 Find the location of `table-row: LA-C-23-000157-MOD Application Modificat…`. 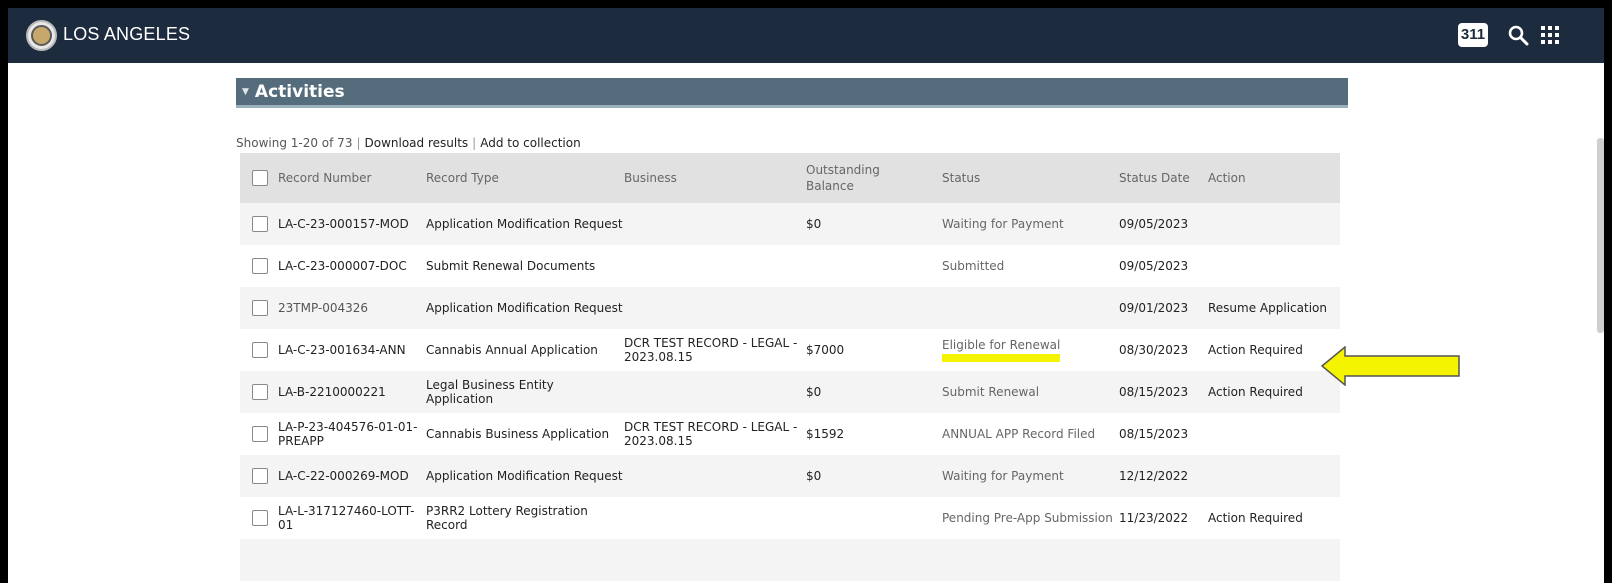

table-row: LA-C-23-000157-MOD Application Modificat… is located at coordinates (790, 224).